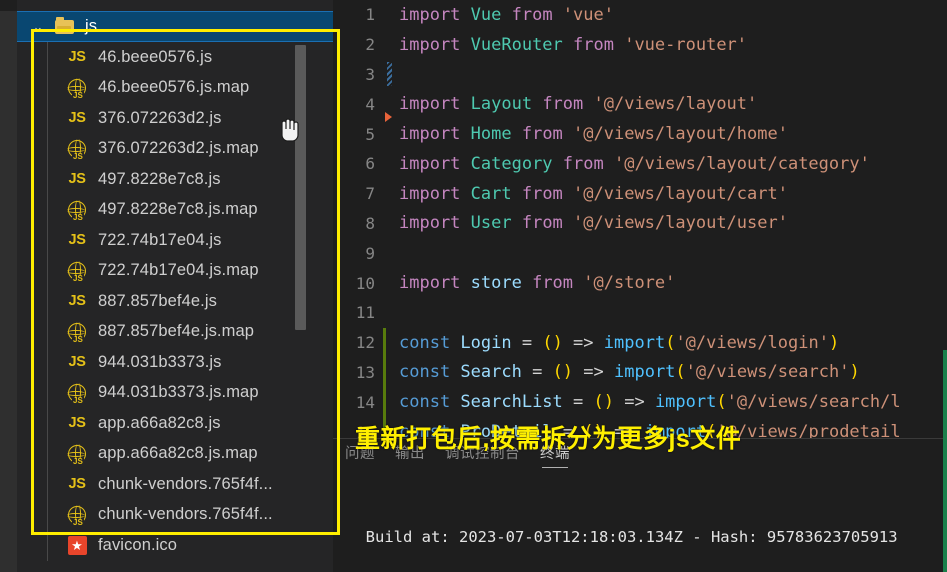 The width and height of the screenshot is (947, 572). What do you see at coordinates (175, 423) in the screenshot?
I see `tree-item-file: JS app.a66a82c8.js` at bounding box center [175, 423].